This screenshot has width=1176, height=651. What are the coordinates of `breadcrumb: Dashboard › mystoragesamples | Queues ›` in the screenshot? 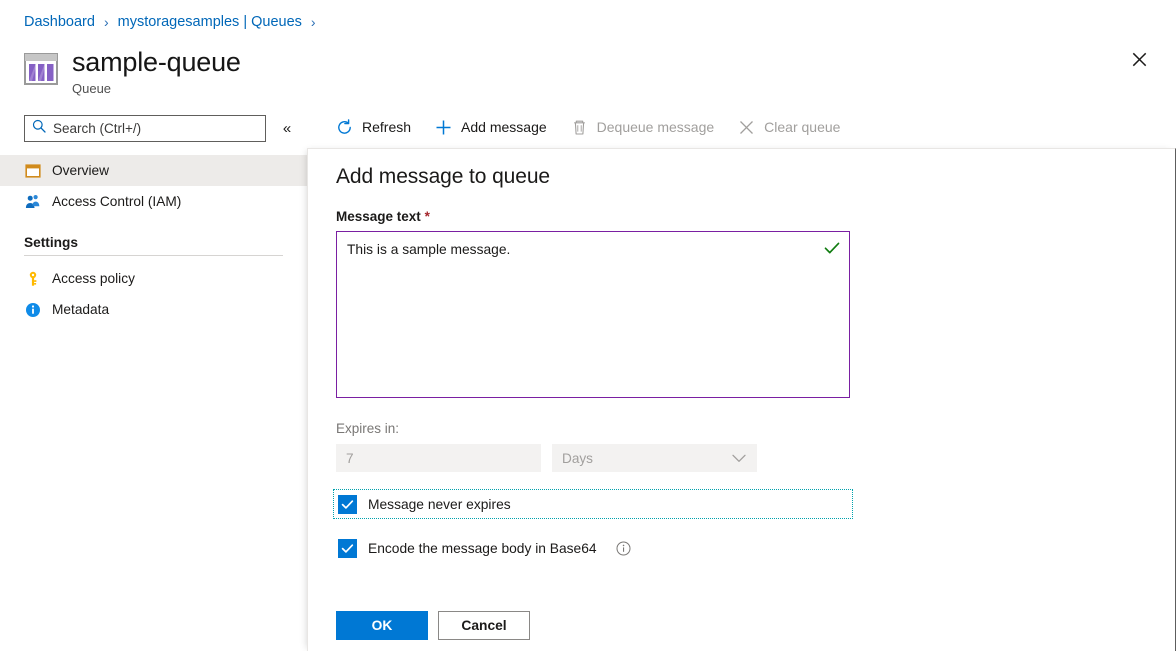 It's located at (170, 22).